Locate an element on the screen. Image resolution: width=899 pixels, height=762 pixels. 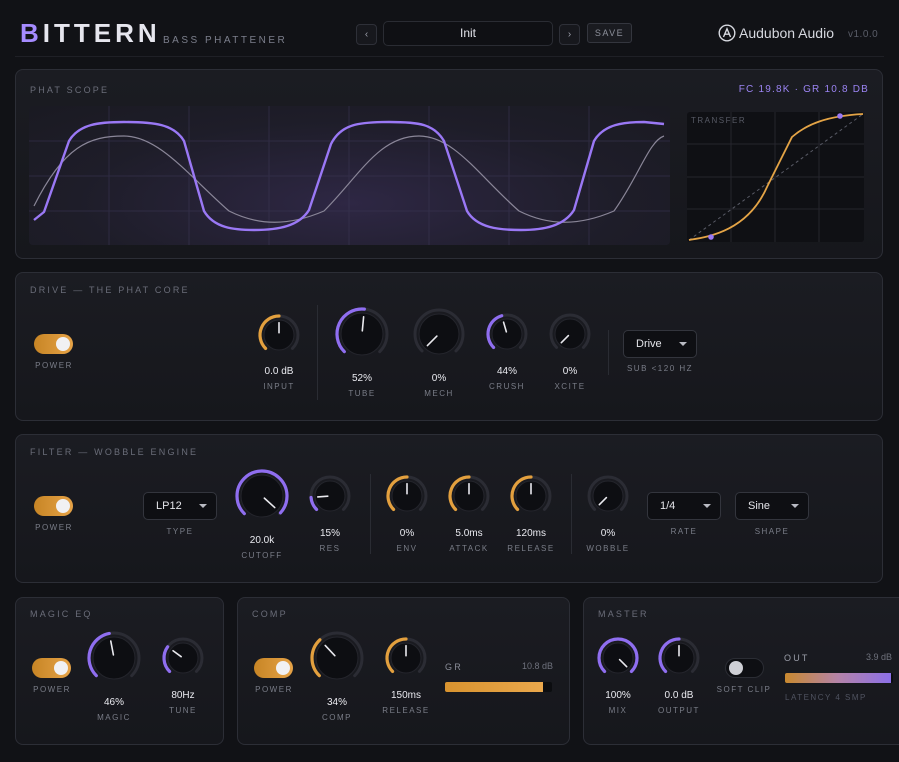
attack-knob is located at coordinates (469, 496).